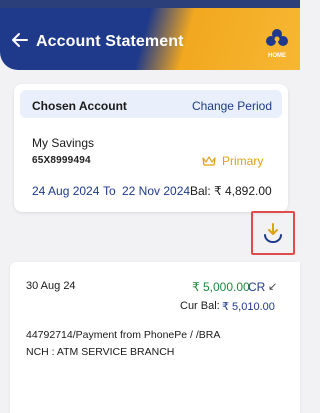 This screenshot has height=413, width=320. I want to click on account-number: 65X8999494, so click(61, 160).